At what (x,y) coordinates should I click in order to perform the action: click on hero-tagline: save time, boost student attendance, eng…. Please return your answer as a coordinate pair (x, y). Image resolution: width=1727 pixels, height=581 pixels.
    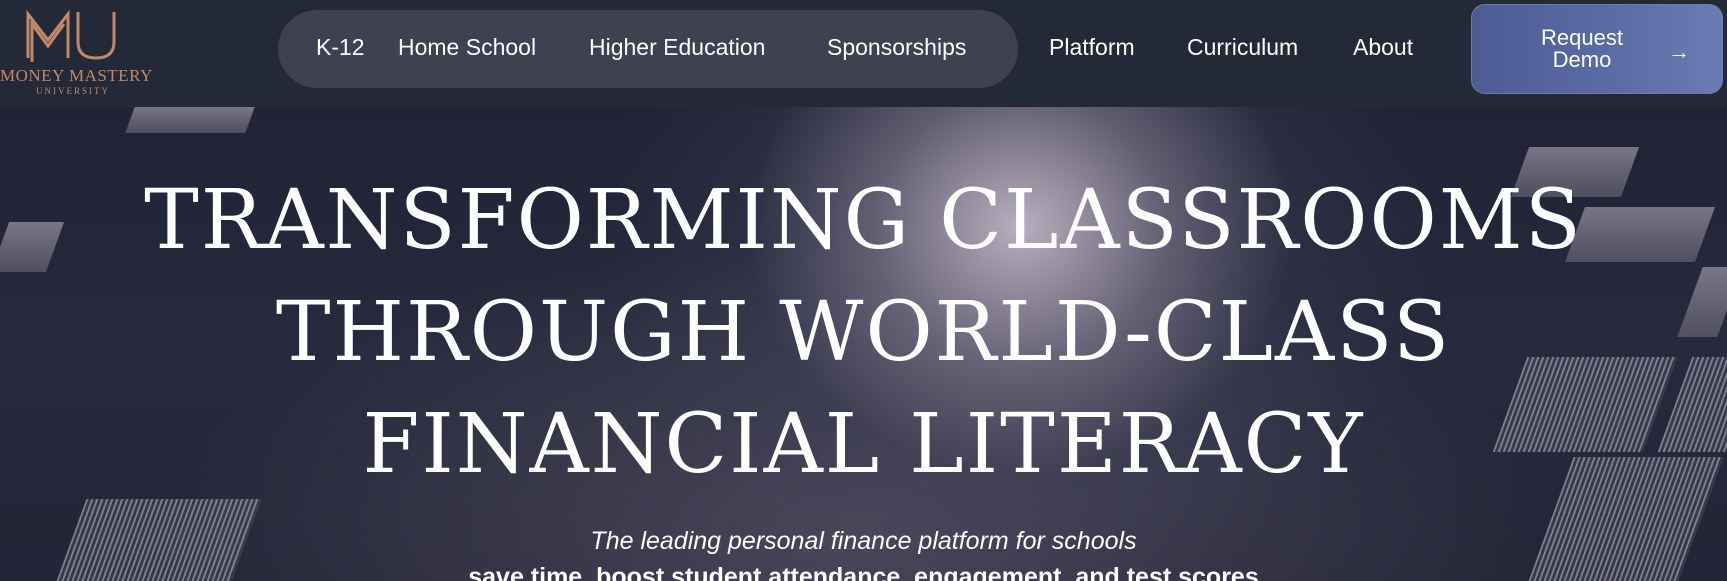
    Looking at the image, I should click on (863, 572).